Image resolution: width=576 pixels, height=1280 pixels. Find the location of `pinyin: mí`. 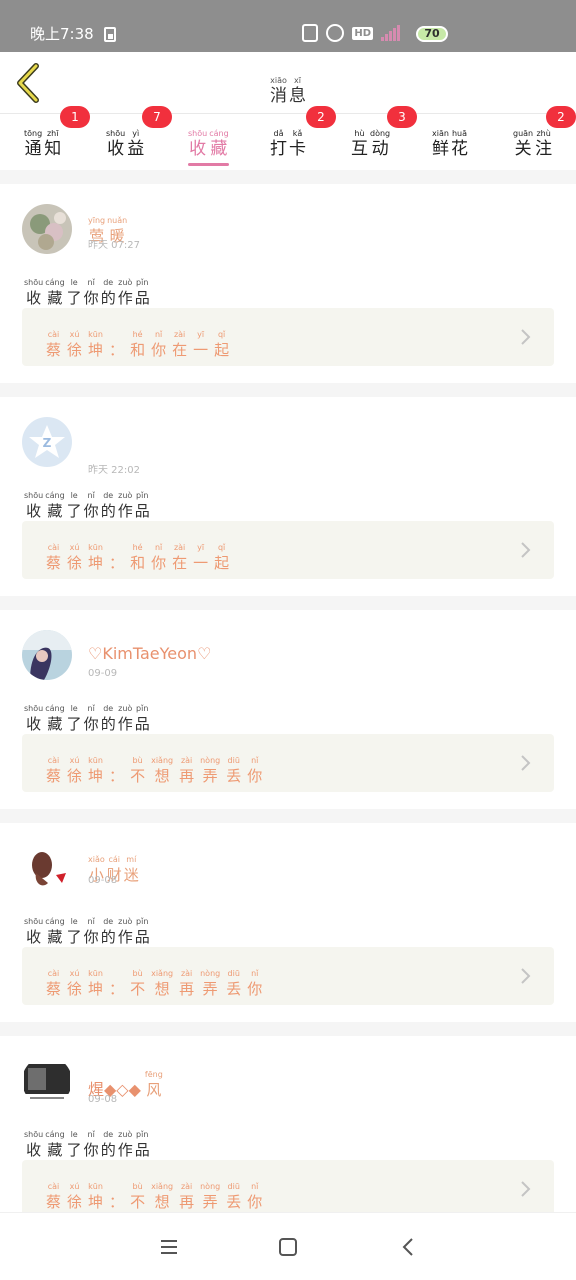

pinyin: mí is located at coordinates (131, 859).